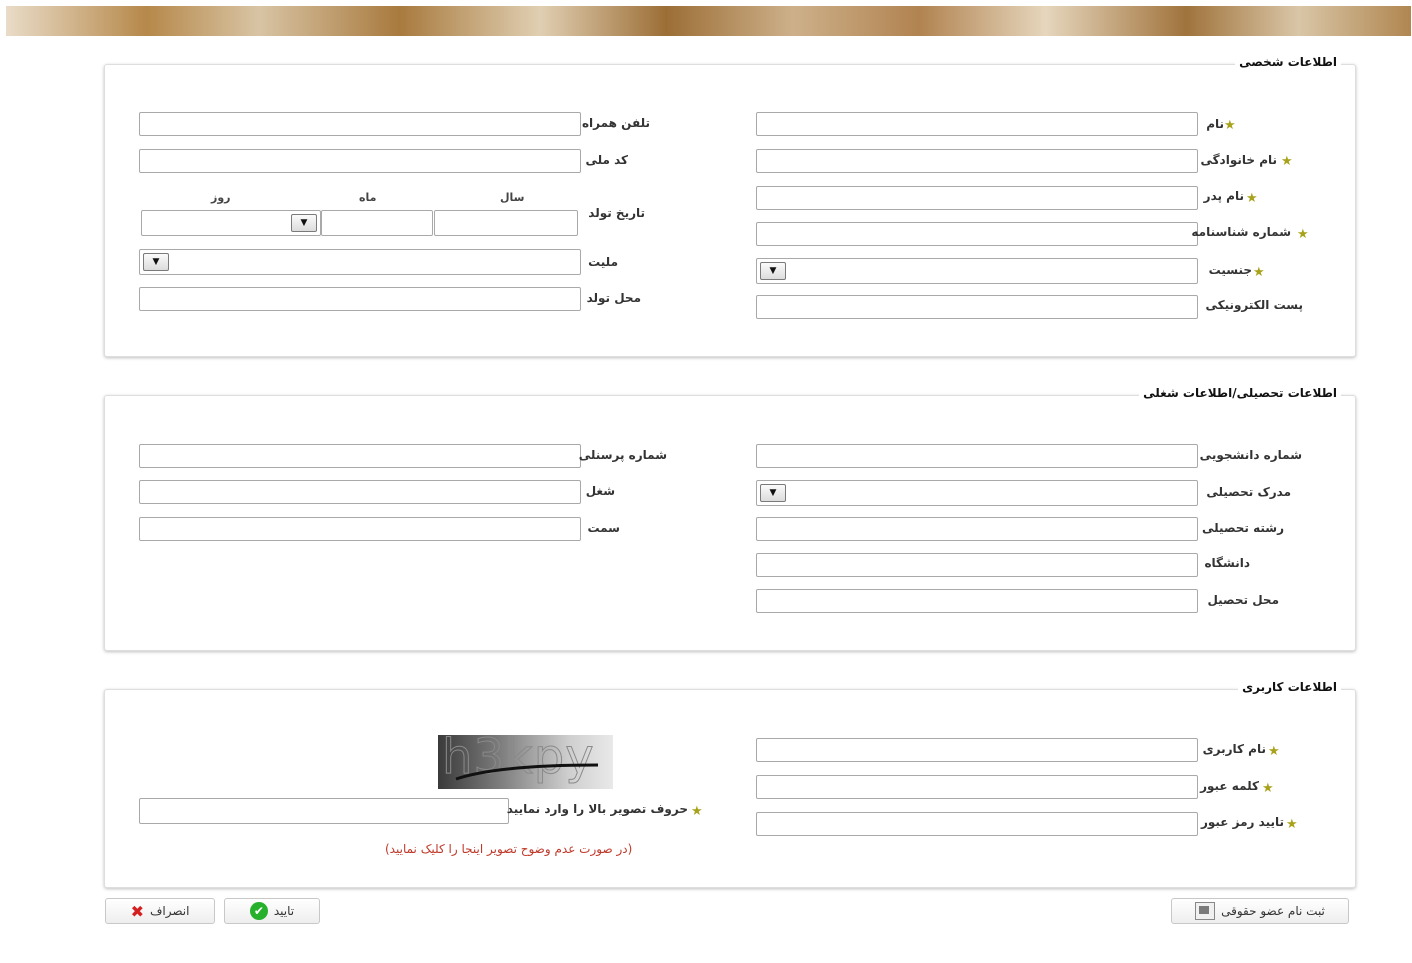  Describe the element at coordinates (1289, 687) in the screenshot. I see `user-info-title: اطلاعات کاربری` at that location.